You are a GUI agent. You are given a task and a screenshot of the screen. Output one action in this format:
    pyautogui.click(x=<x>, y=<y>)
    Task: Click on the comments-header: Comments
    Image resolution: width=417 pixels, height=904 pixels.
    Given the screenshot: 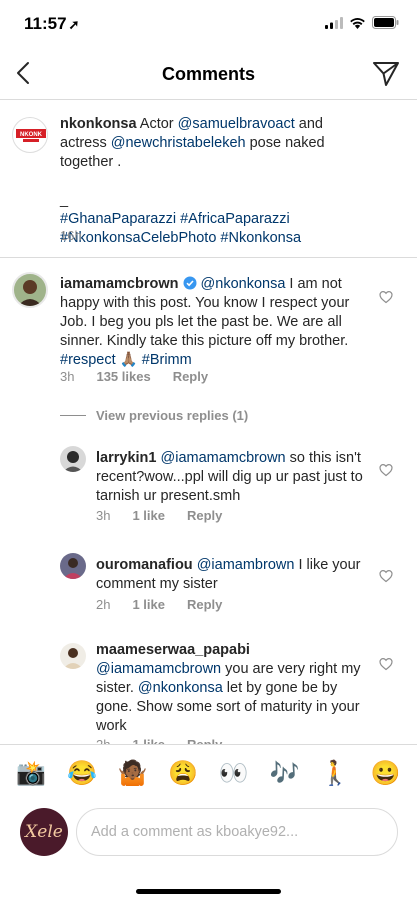 What is the action you would take?
    pyautogui.click(x=208, y=74)
    